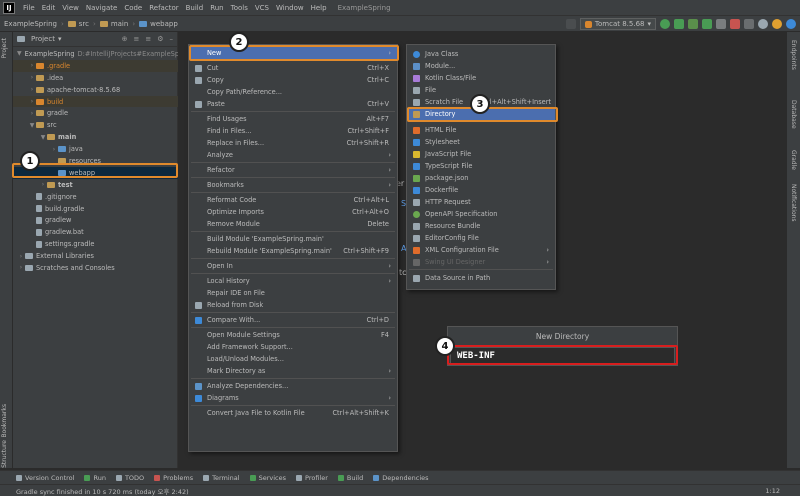  Describe the element at coordinates (160, 39) in the screenshot. I see `gear-icon: ⚙` at that location.